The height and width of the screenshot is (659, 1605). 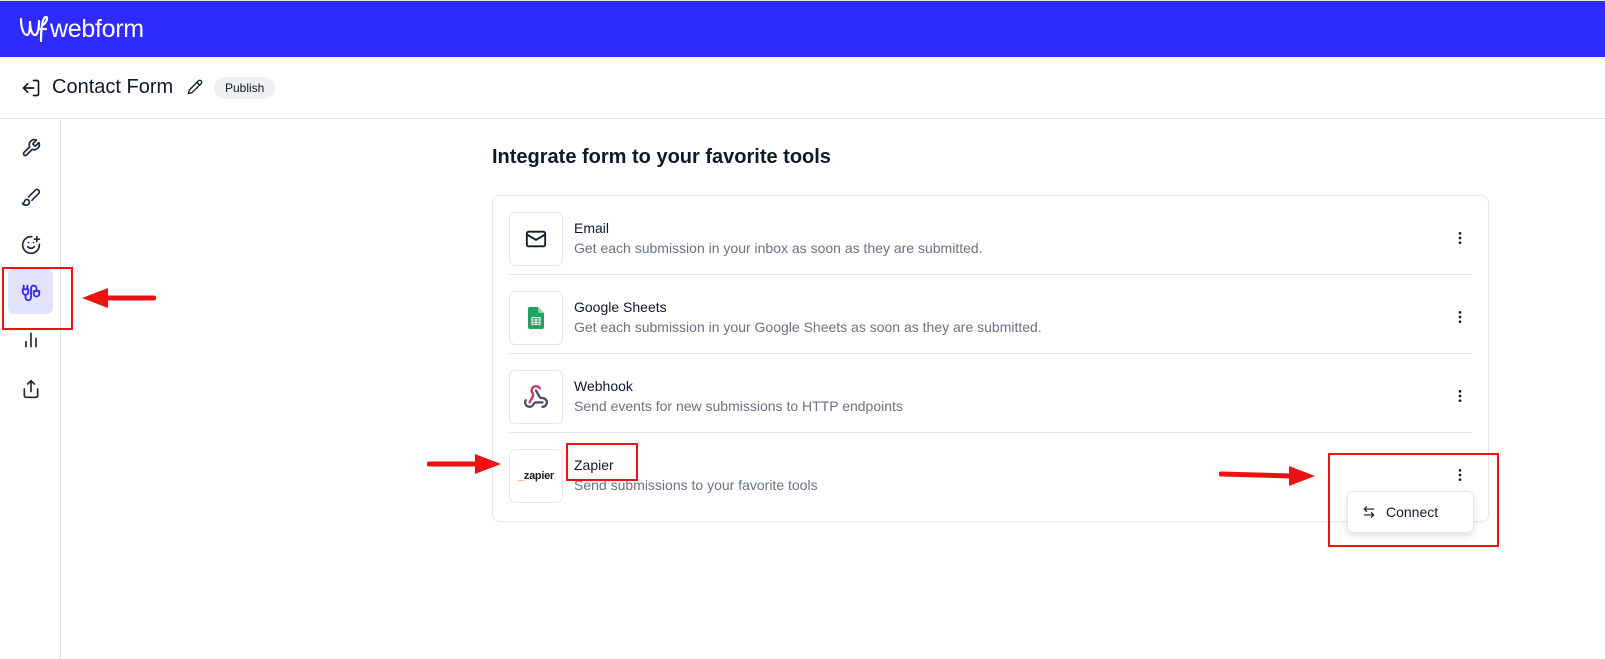 I want to click on sidebar-item-design, so click(x=30, y=196).